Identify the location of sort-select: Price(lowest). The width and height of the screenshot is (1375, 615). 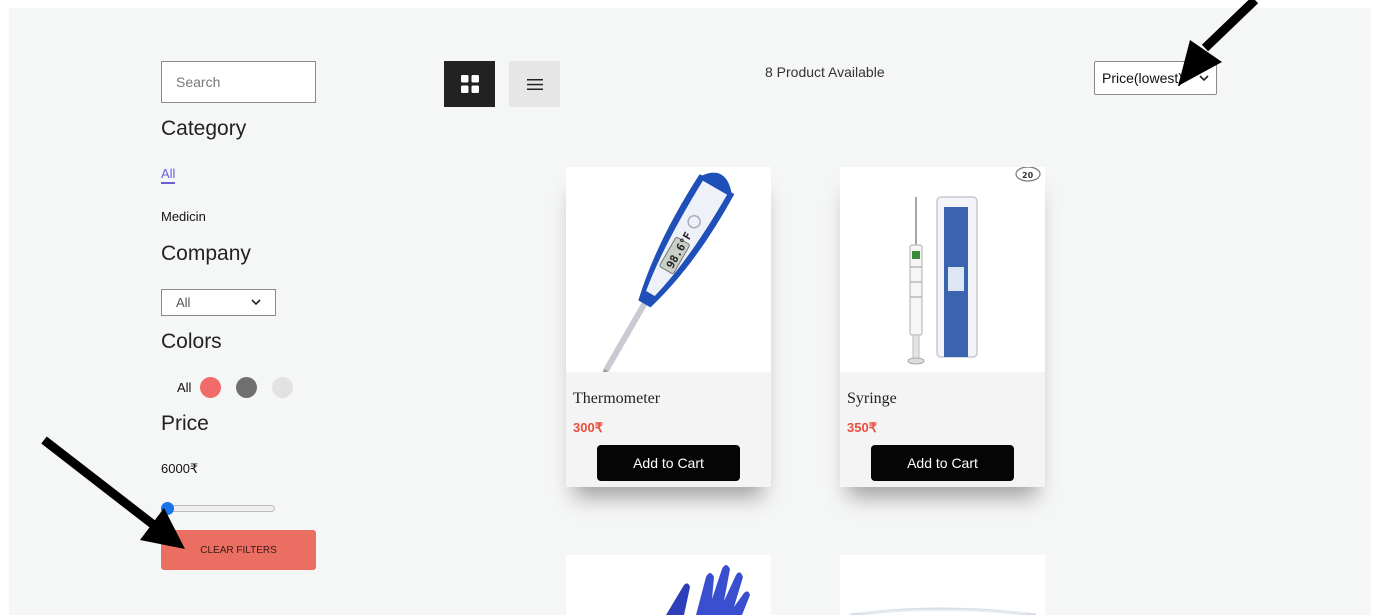
(1155, 78).